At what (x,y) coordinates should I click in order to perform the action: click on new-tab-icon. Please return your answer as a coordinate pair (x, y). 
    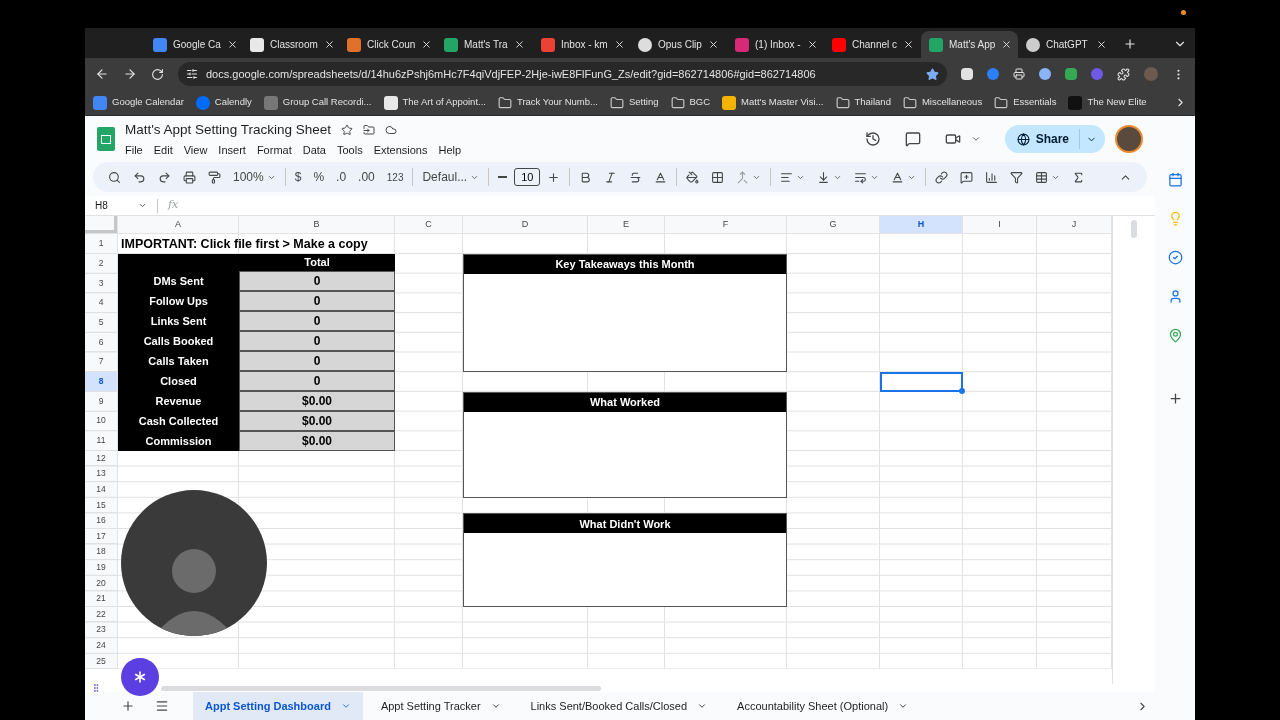
    Looking at the image, I should click on (1130, 44).